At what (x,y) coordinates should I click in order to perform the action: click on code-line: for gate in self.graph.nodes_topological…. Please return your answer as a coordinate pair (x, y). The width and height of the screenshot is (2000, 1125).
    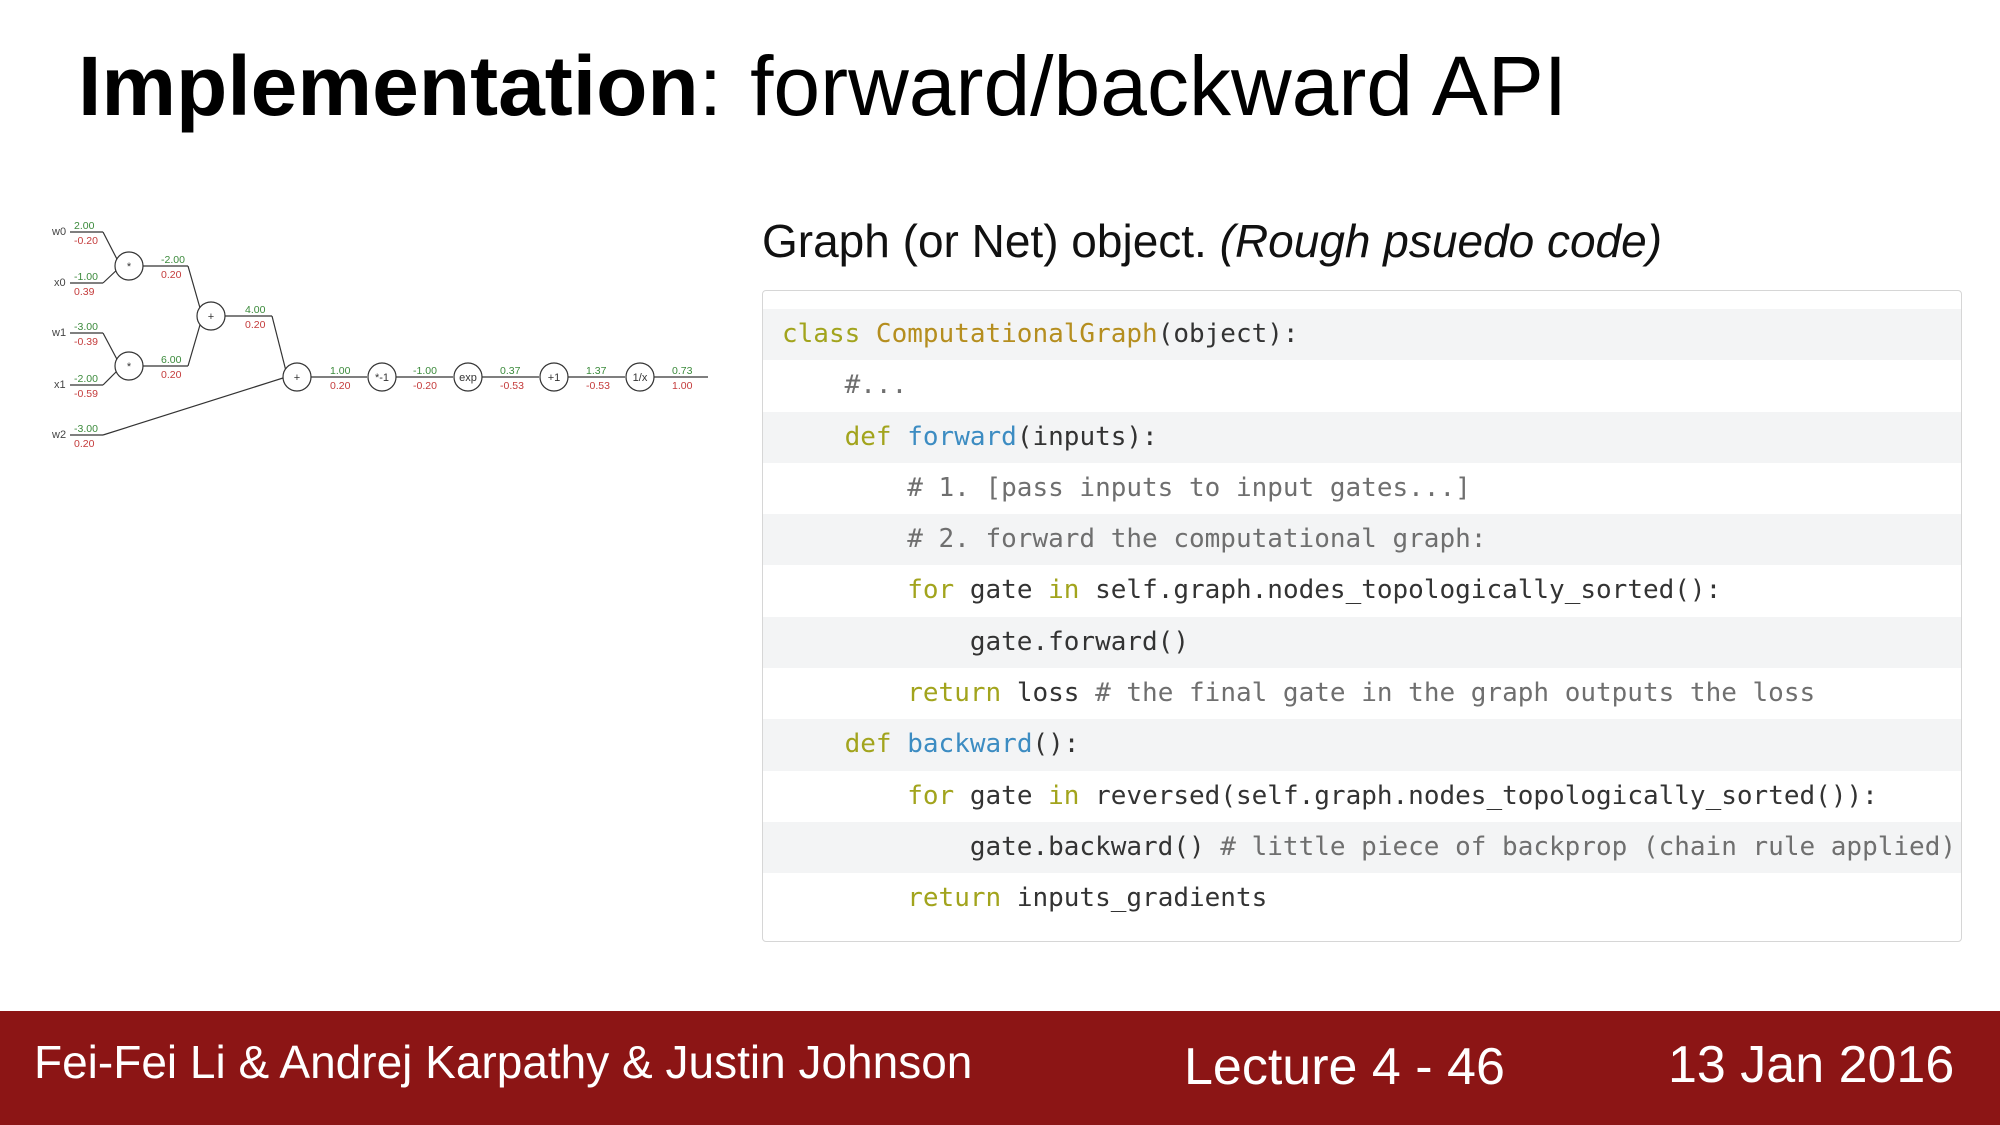
    Looking at the image, I should click on (1362, 590).